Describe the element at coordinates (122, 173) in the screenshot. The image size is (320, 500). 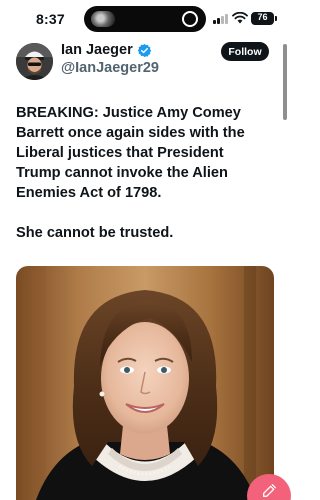
I see `post-text-line: Trump cannot invoke the Alien` at that location.